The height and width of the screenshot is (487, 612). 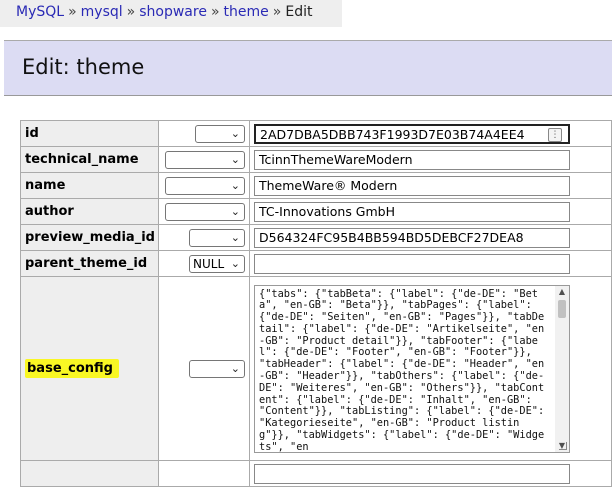 I want to click on value-input-next, so click(x=412, y=473).